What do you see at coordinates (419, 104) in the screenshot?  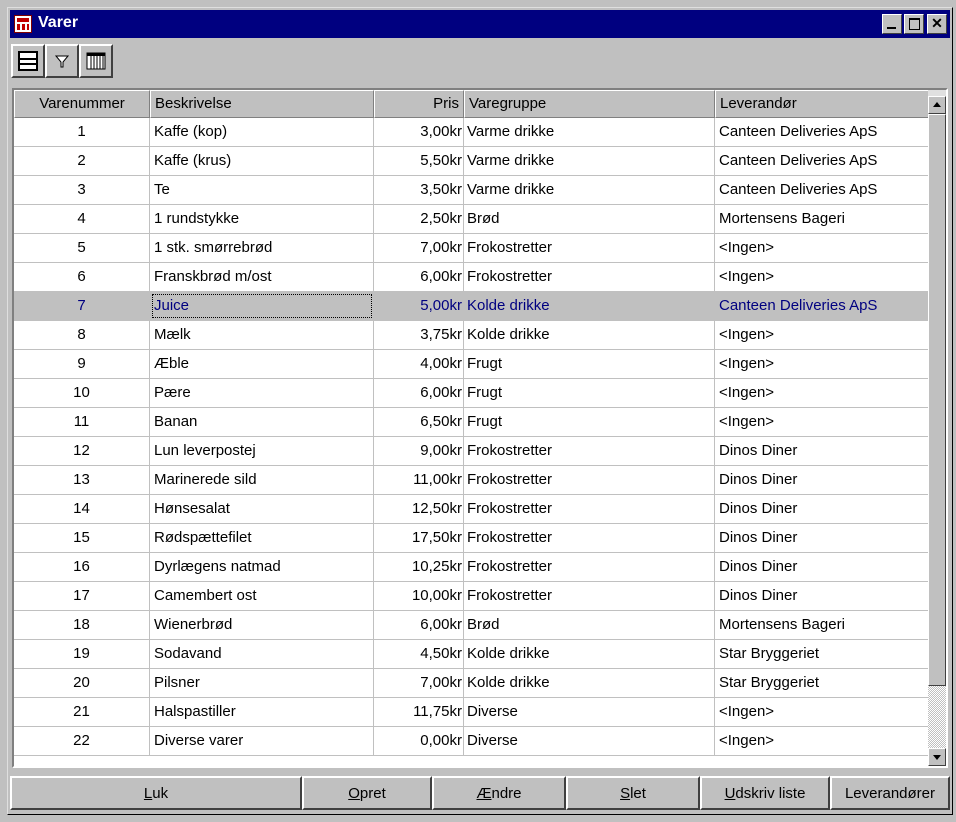 I see `column-header-pris: Pris` at bounding box center [419, 104].